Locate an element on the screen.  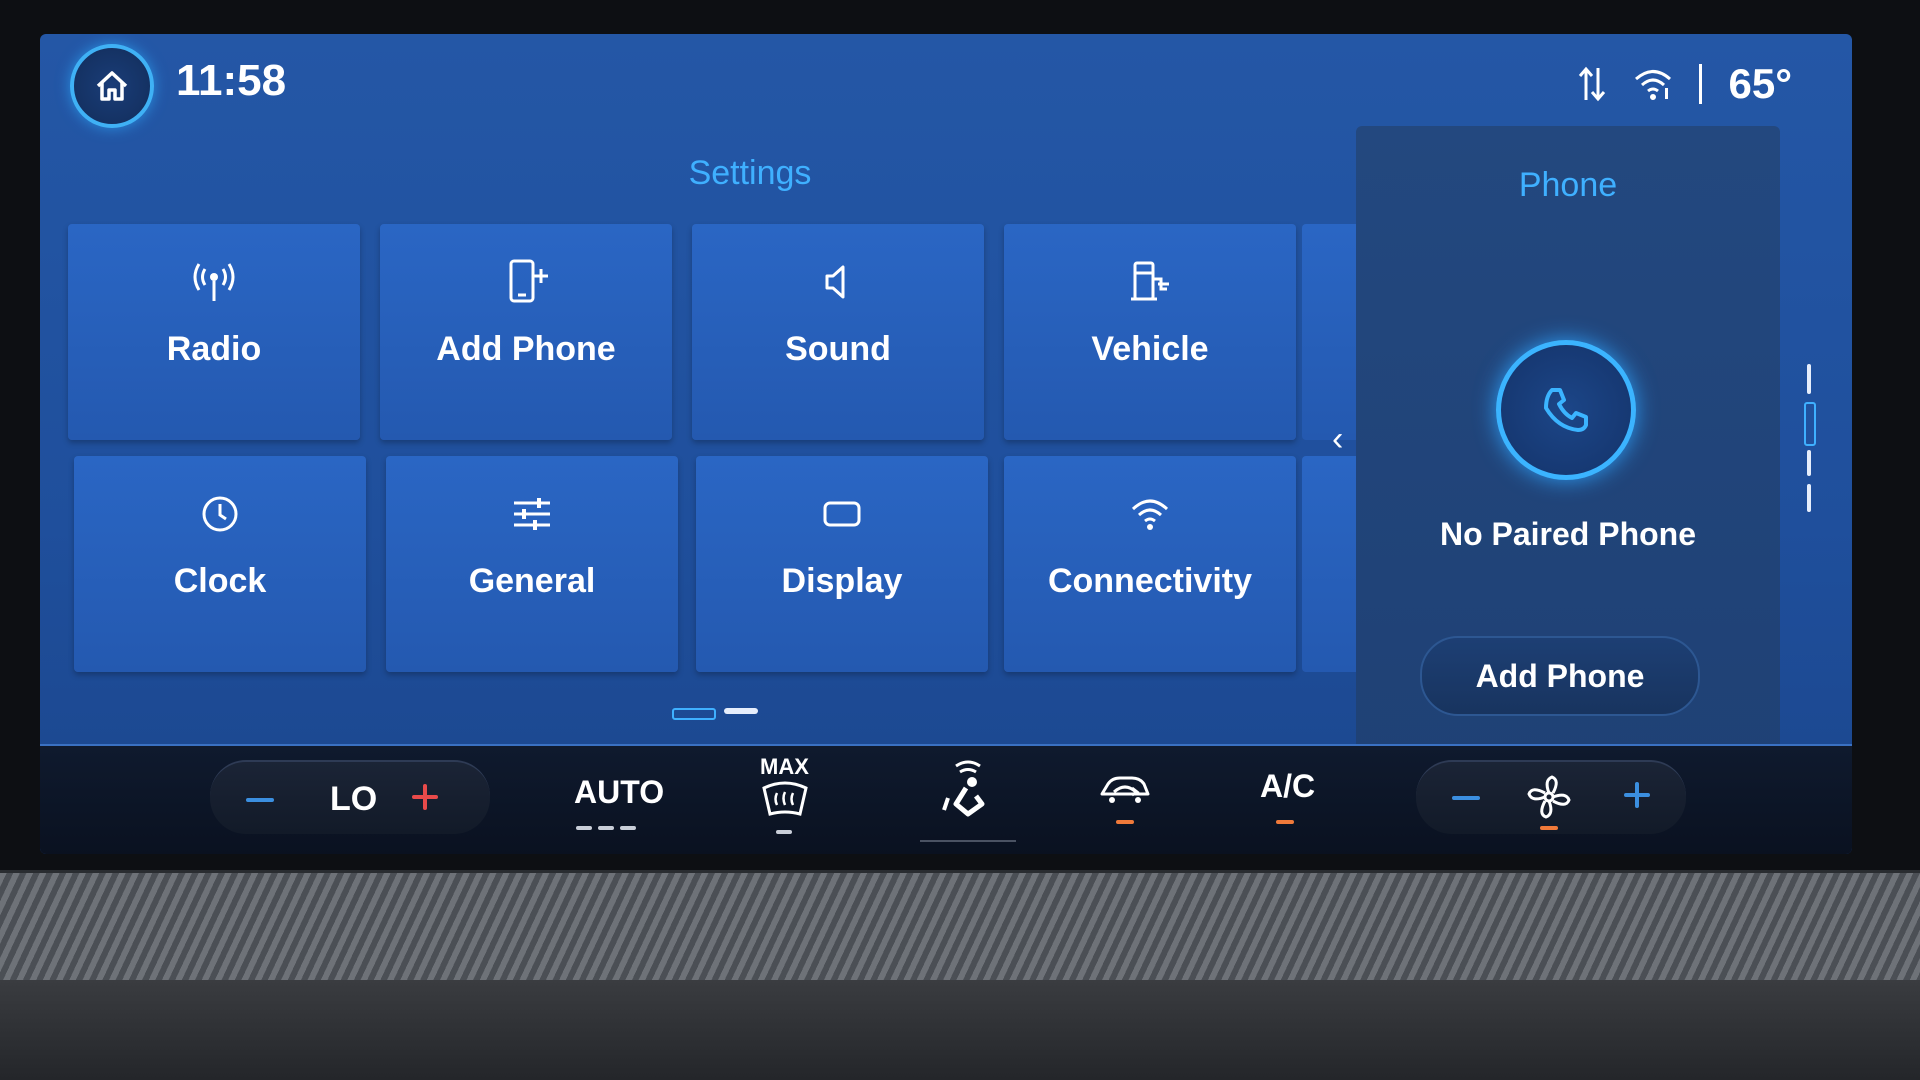
fan-indicator is located at coordinates (1549, 828).